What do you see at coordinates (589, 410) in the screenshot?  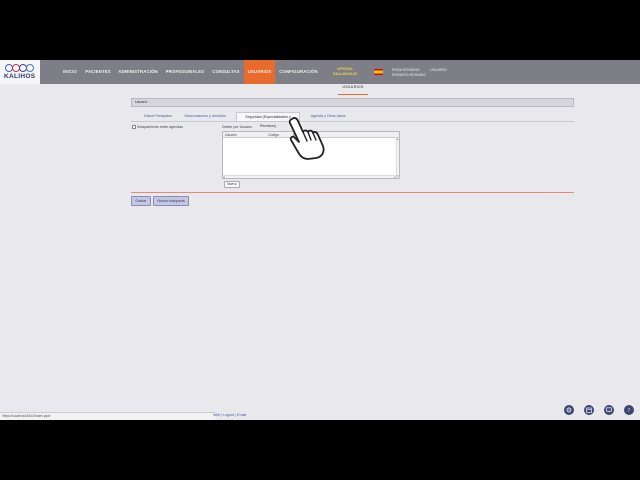 I see `calendar-icon` at bounding box center [589, 410].